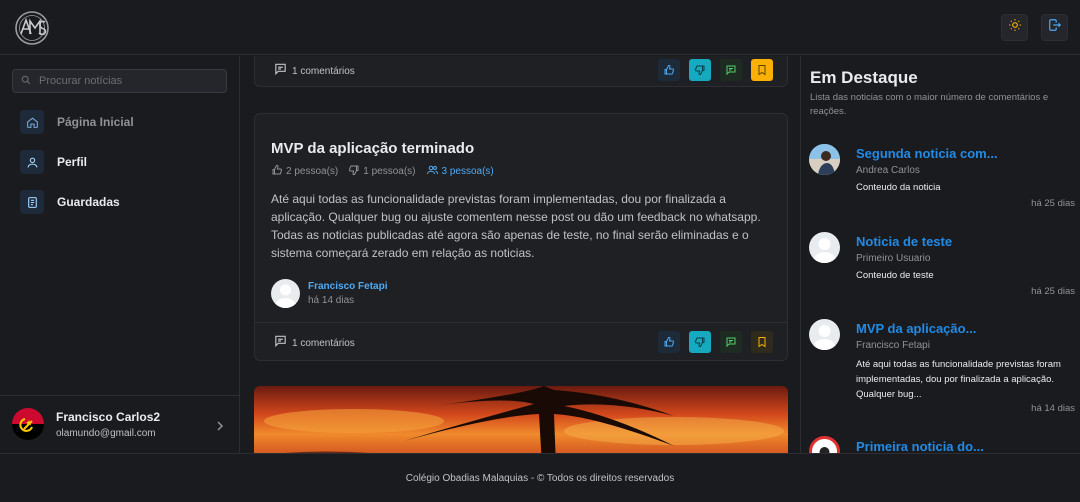 This screenshot has width=1080, height=502. What do you see at coordinates (893, 258) in the screenshot?
I see `featured-item-author: Primeiro Usuario` at bounding box center [893, 258].